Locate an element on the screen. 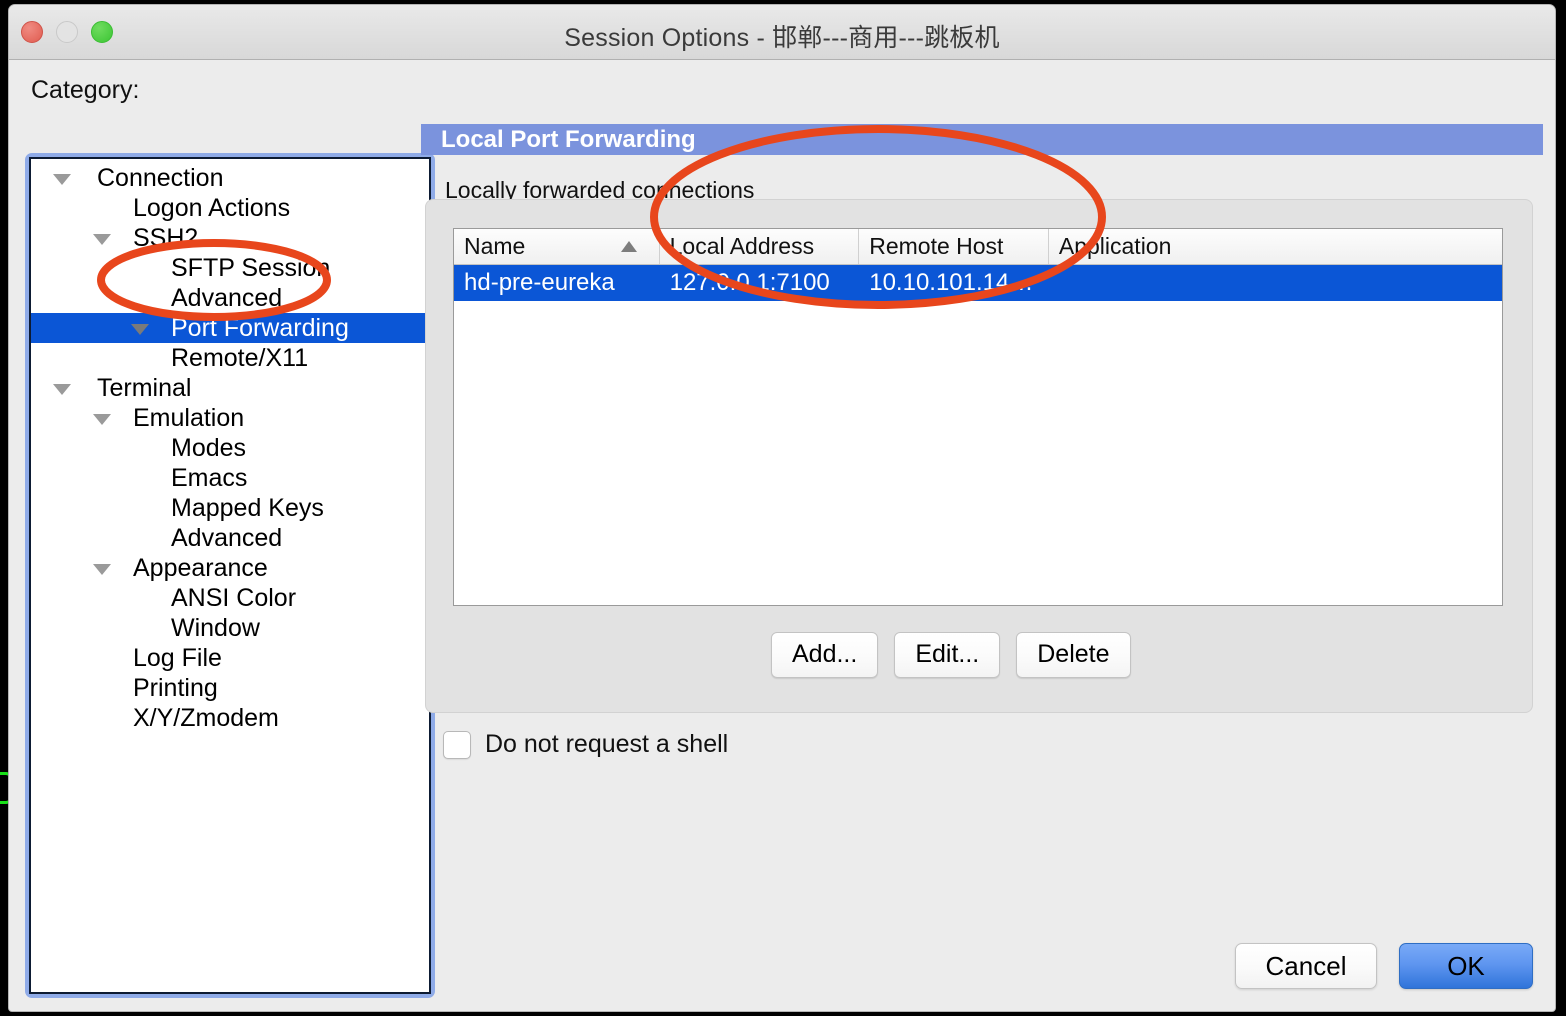 The width and height of the screenshot is (1566, 1016). sidebar-item-emacs: Emacs is located at coordinates (230, 478).